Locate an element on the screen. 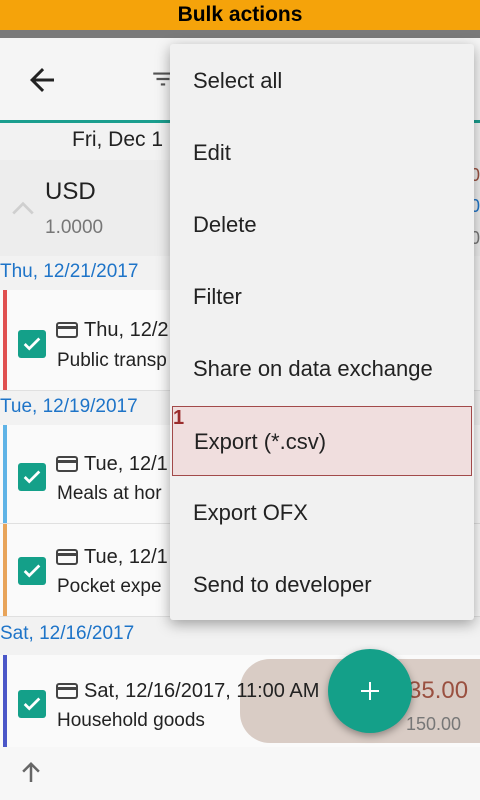 This screenshot has width=480, height=800. menu-item-label: Edit is located at coordinates (212, 152).